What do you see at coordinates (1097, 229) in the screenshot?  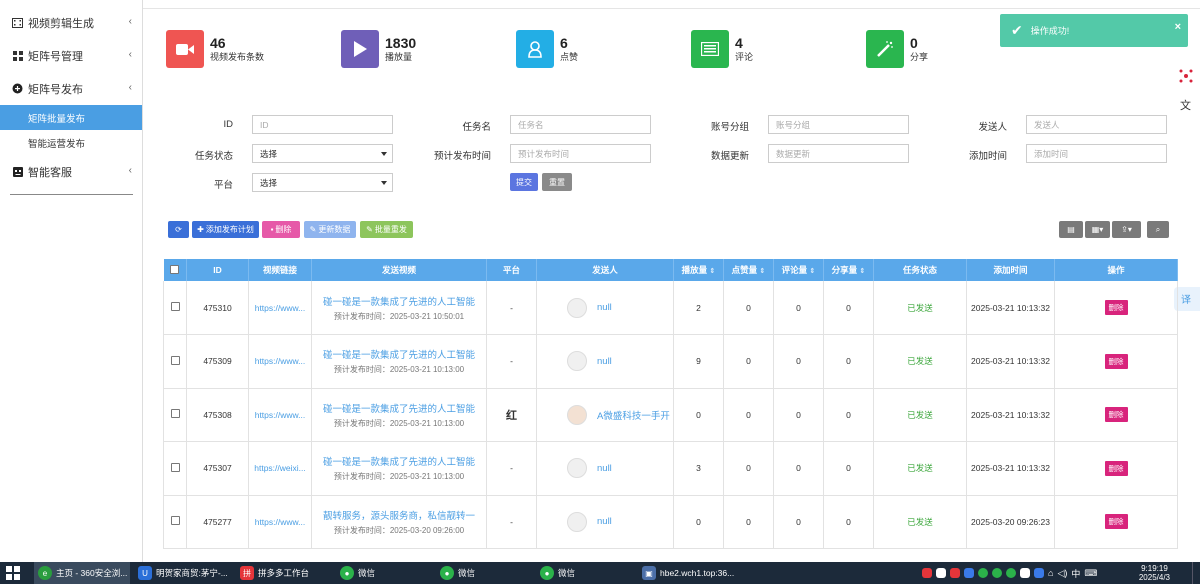 I see `columns-button: ▦▾` at bounding box center [1097, 229].